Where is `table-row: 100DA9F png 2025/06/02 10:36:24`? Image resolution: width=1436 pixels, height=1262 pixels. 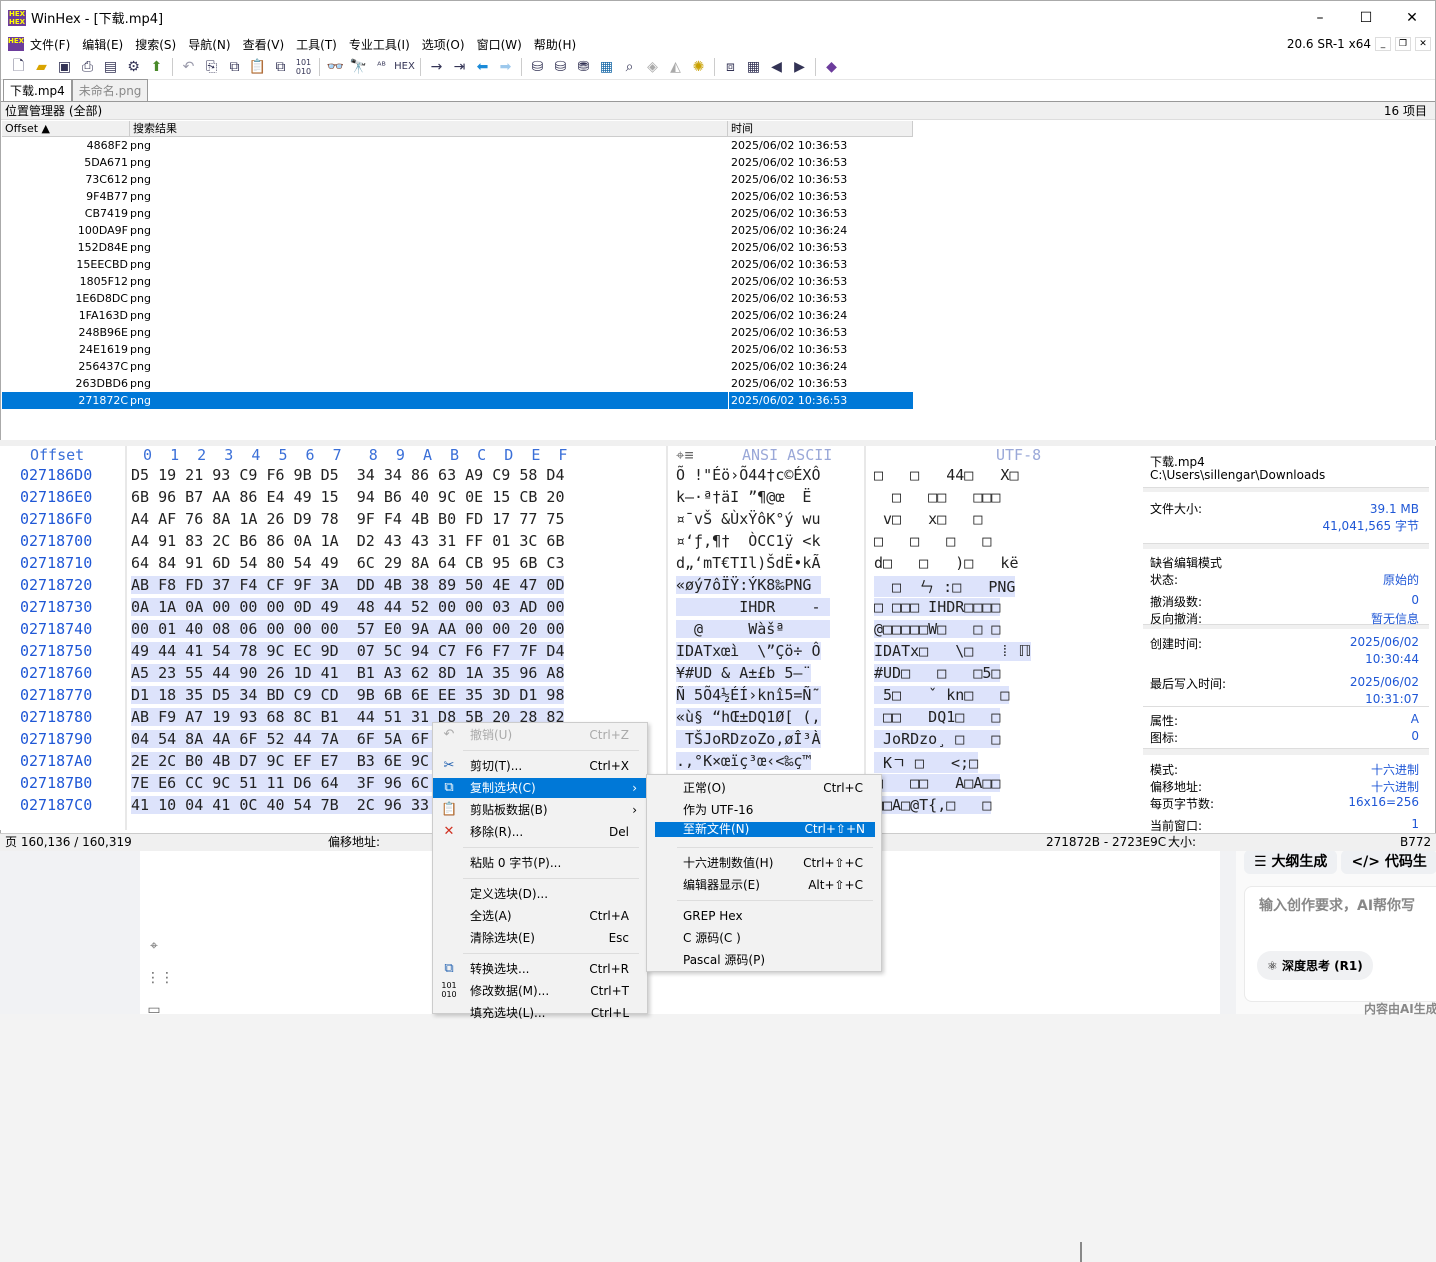 table-row: 100DA9F png 2025/06/02 10:36:24 is located at coordinates (457, 230).